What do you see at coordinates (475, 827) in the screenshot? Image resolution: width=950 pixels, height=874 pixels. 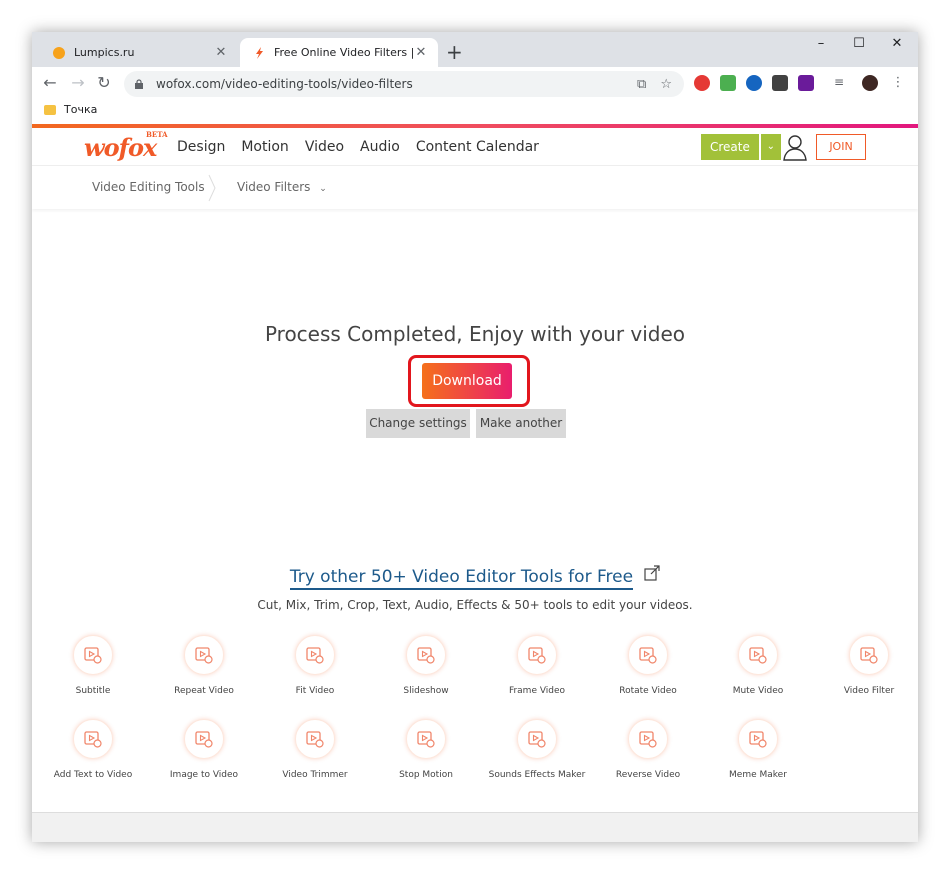 I see `page-footer` at bounding box center [475, 827].